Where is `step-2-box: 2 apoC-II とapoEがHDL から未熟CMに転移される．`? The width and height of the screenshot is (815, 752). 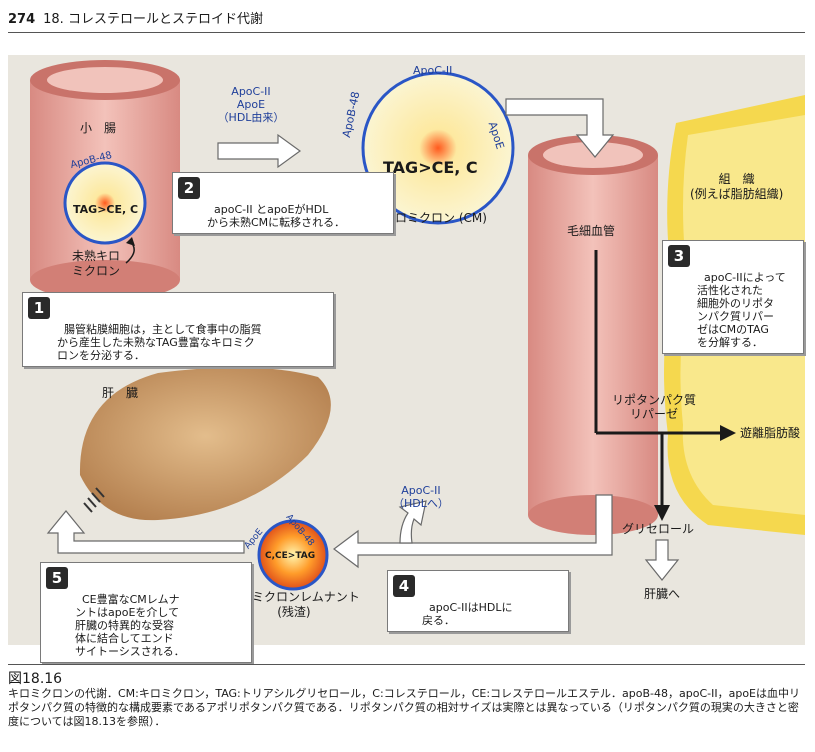
step-2-box: 2 apoC-II とapoEがHDL から未熟CMに転移される． is located at coordinates (283, 203).